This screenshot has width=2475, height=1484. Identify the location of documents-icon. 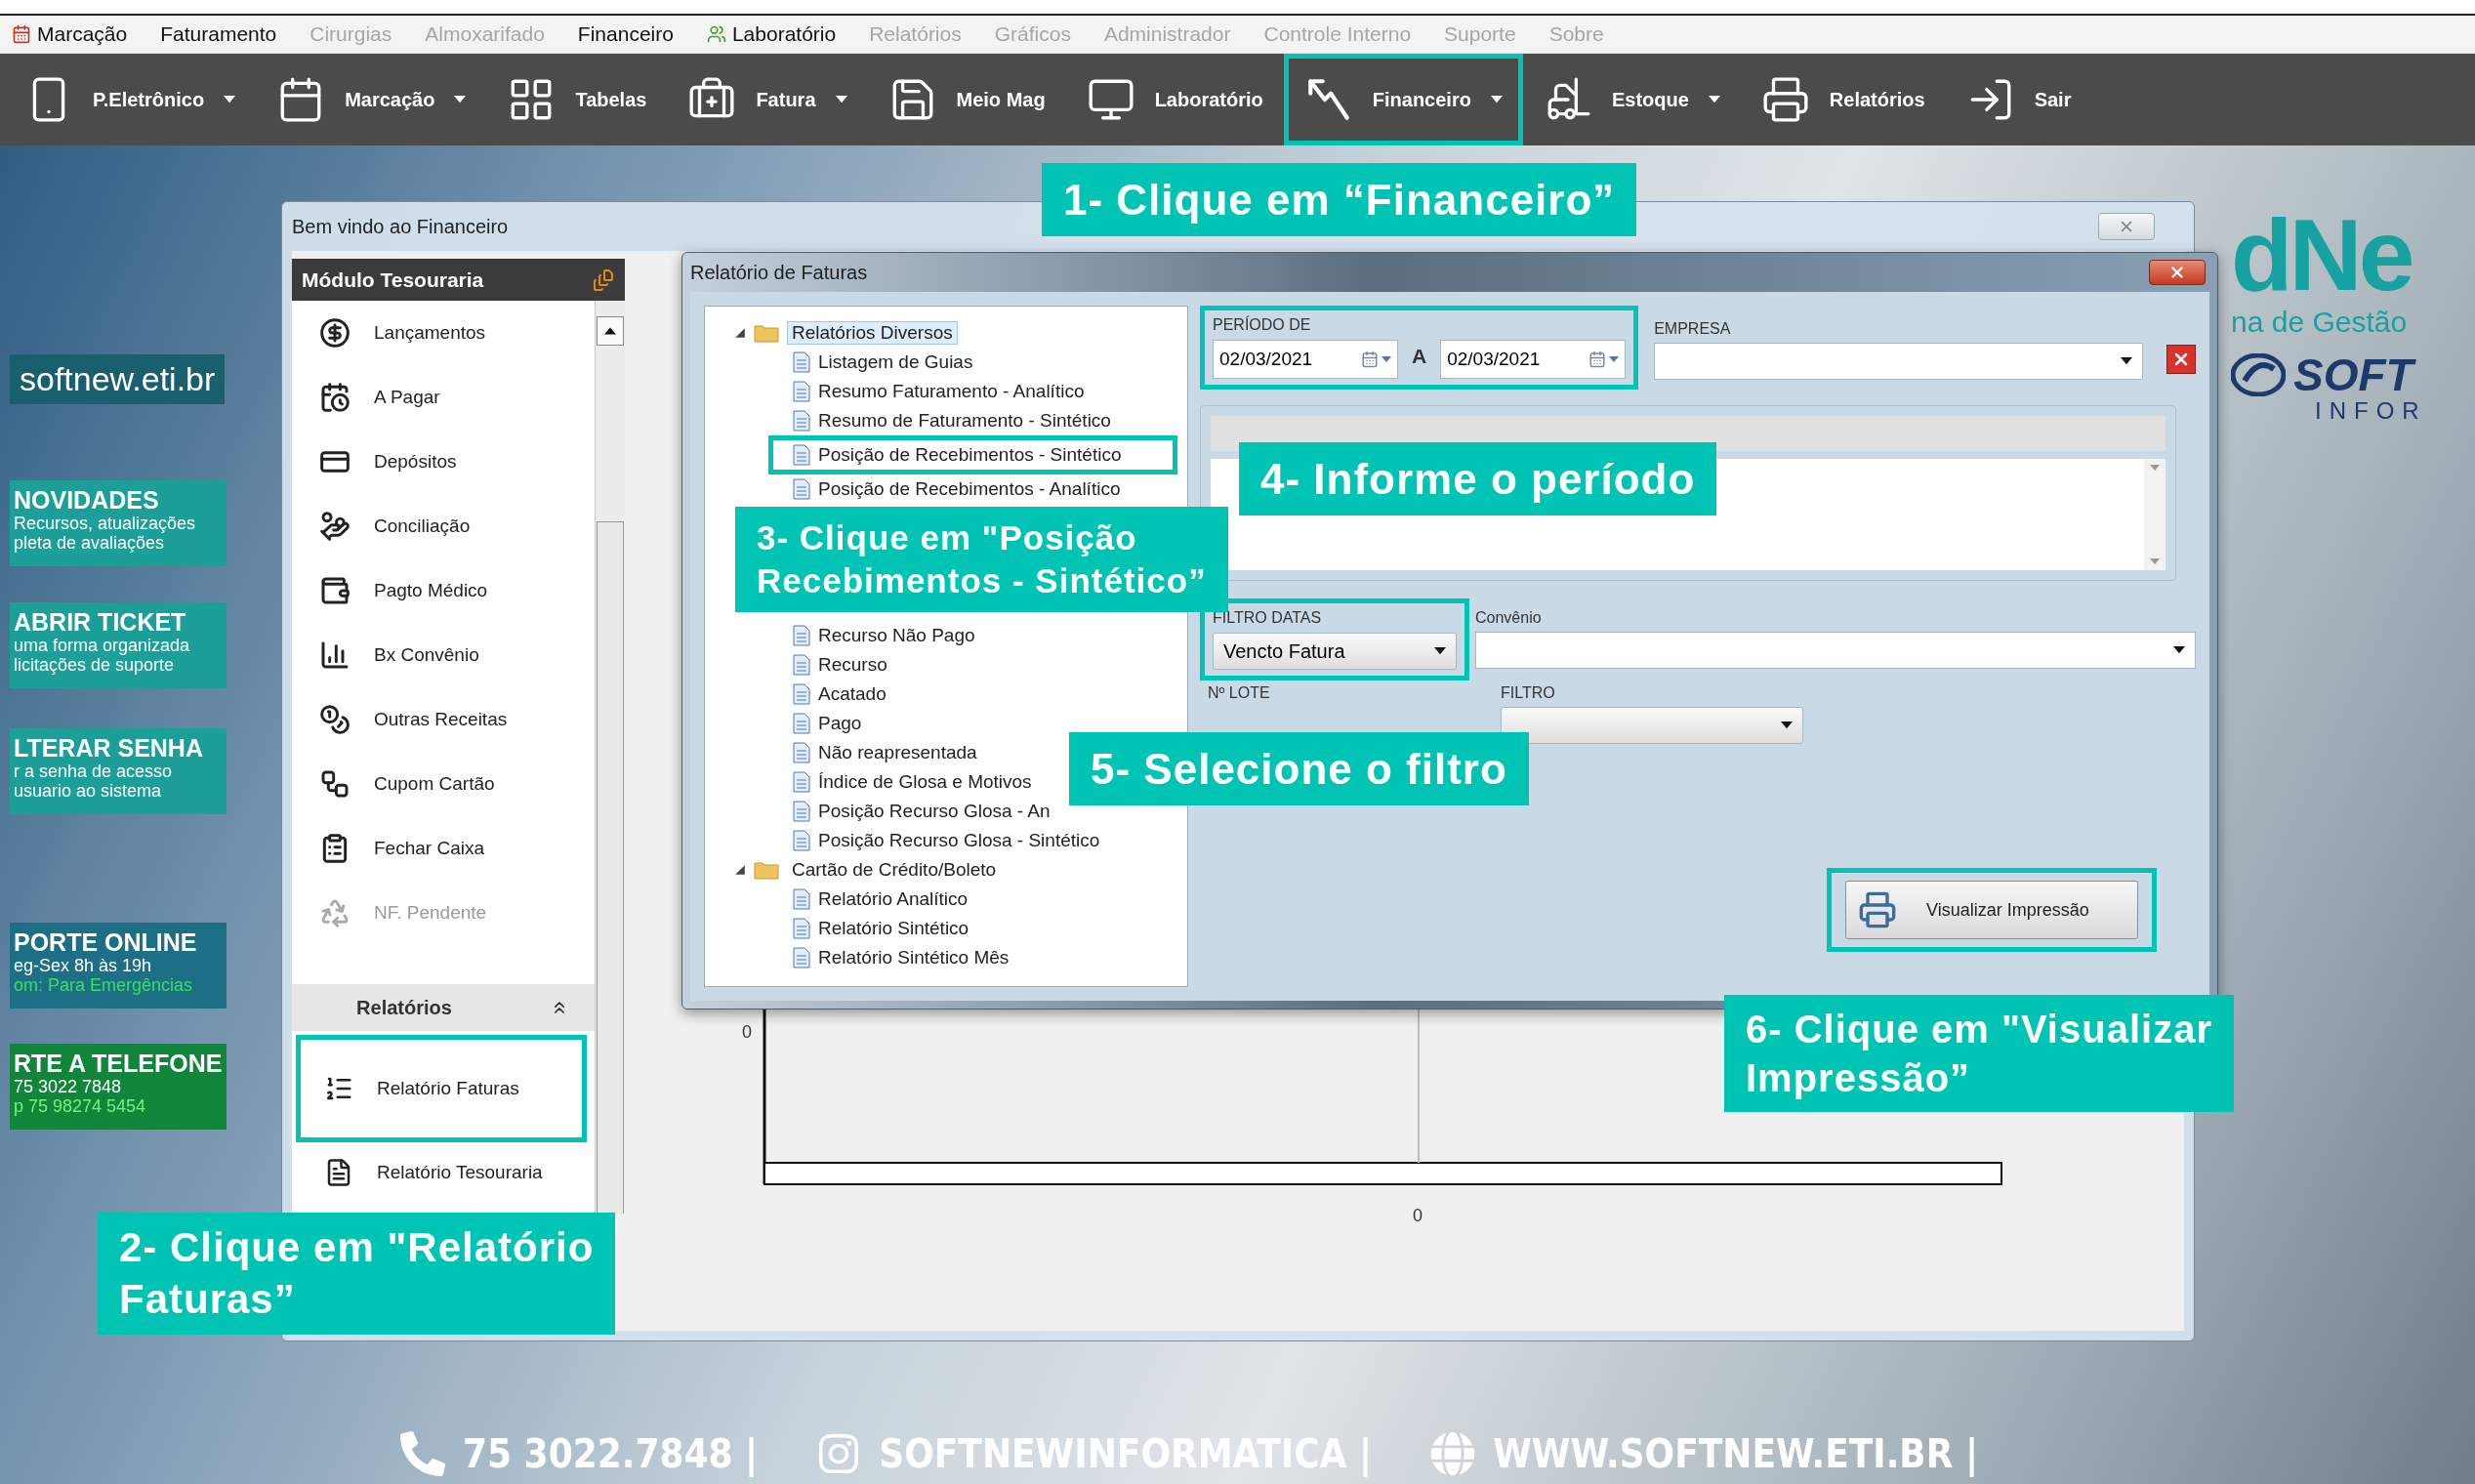
(603, 280).